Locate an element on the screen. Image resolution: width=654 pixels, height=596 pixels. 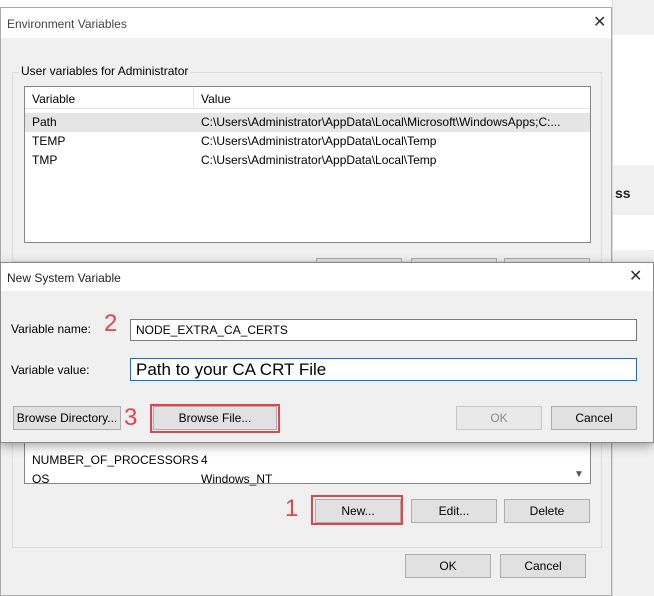
step-annotation: 1 is located at coordinates (292, 508).